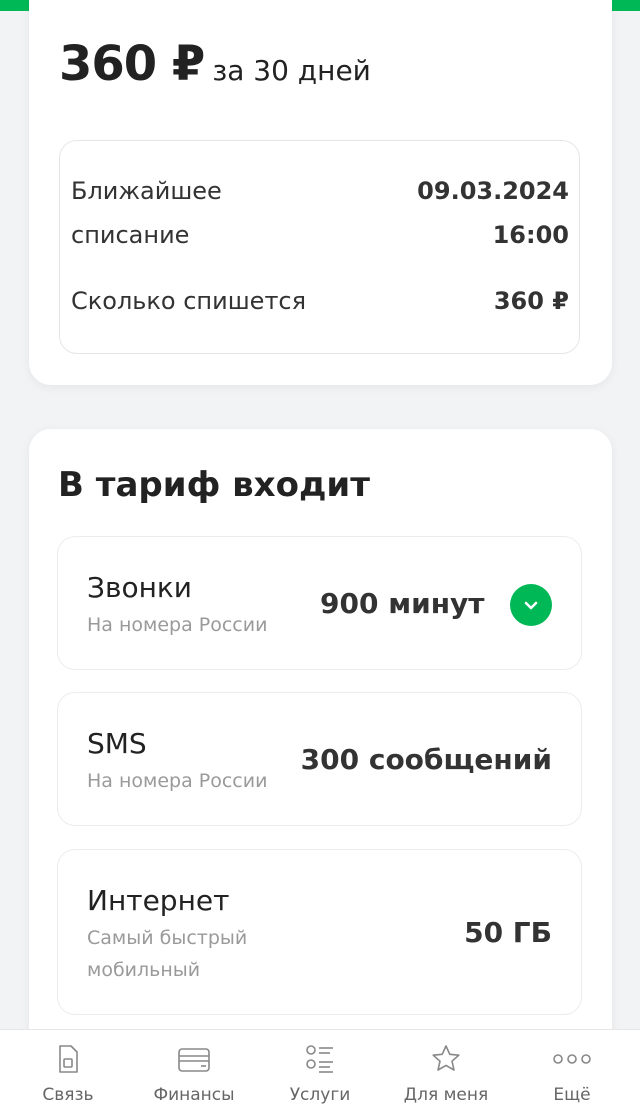 This screenshot has height=1114, width=640. What do you see at coordinates (167, 938) in the screenshot?
I see `item-subtitle: Самый быстрый` at bounding box center [167, 938].